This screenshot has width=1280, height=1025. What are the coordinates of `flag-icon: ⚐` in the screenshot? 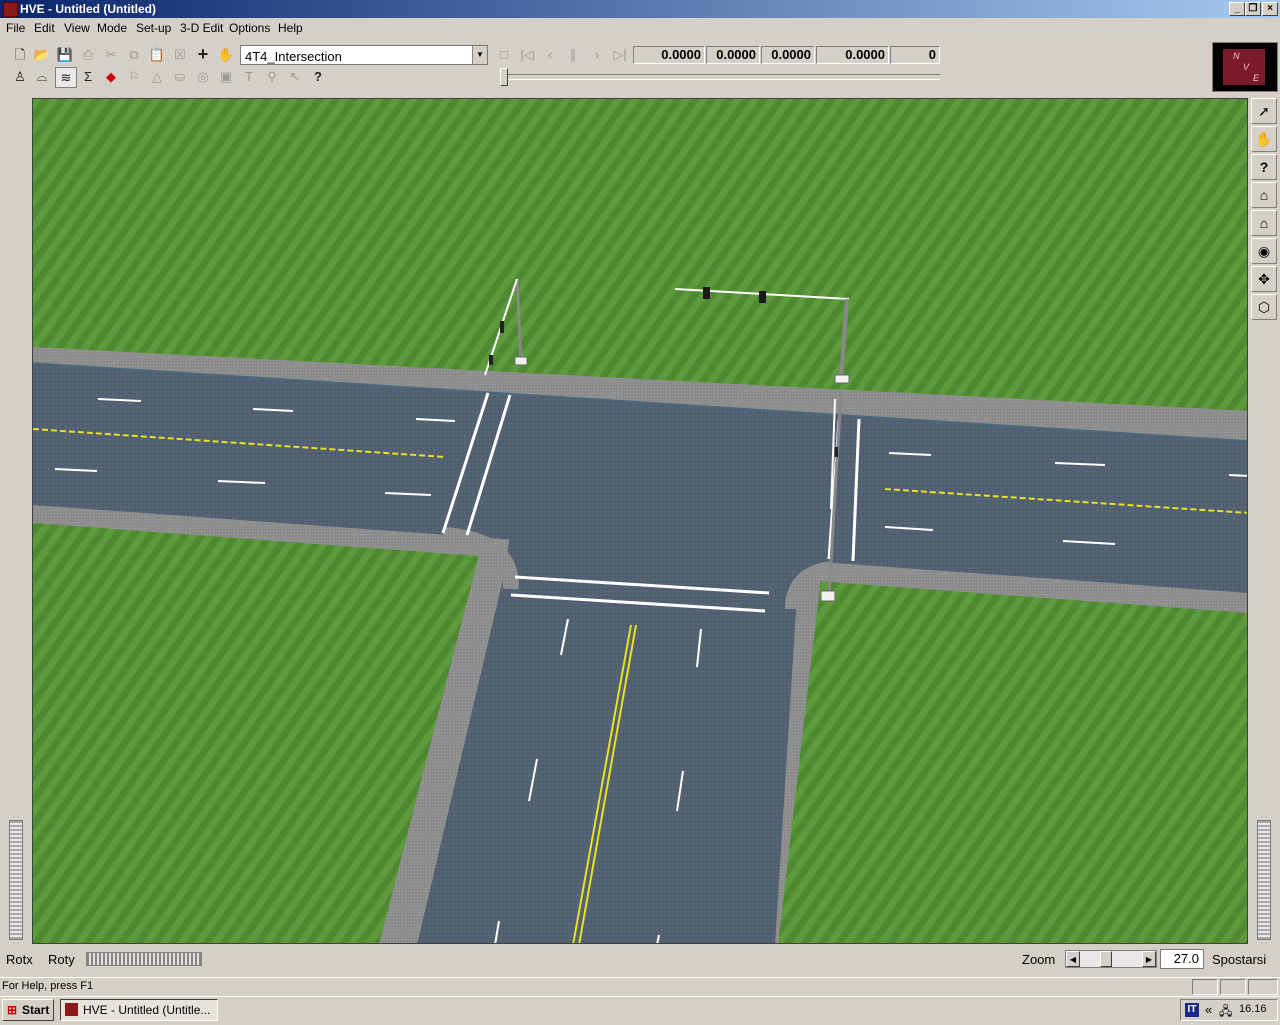 It's located at (134, 76).